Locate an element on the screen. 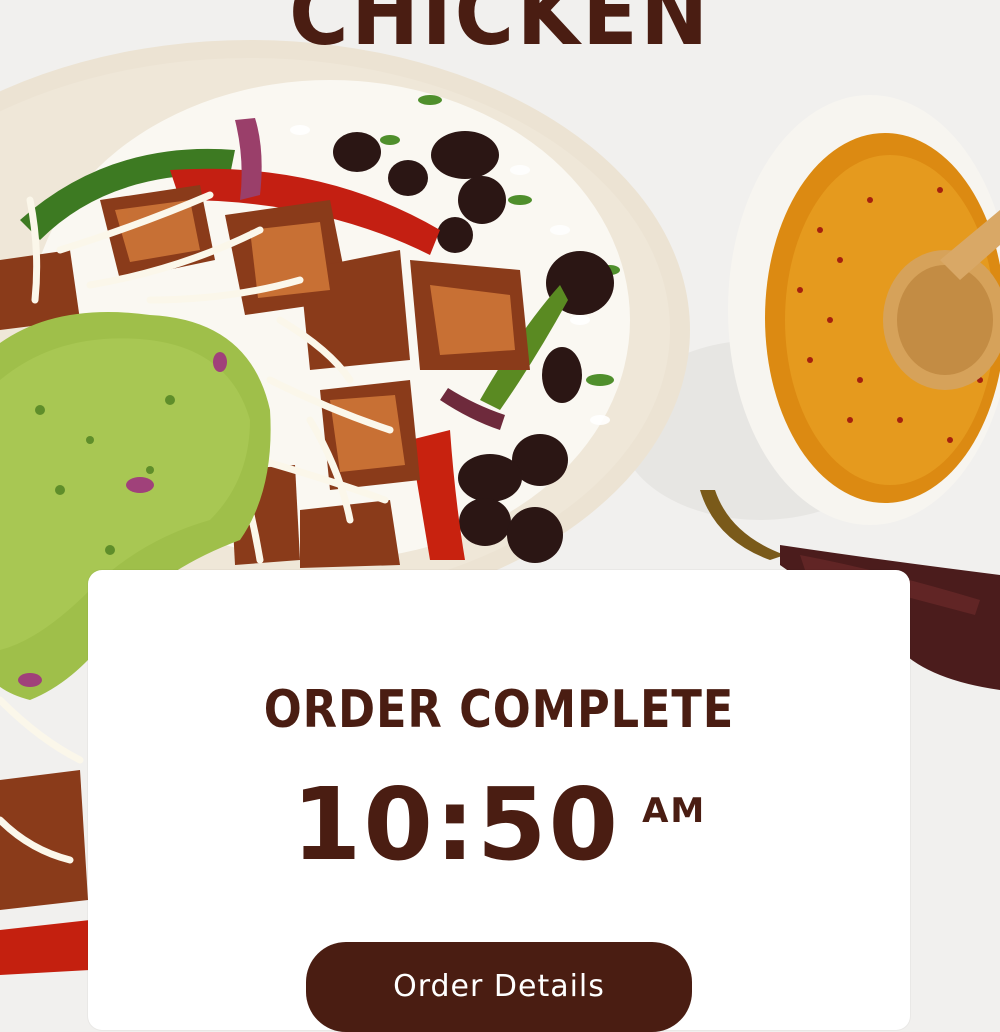 The width and height of the screenshot is (1000, 1032). pickup-time: 10:50 AM is located at coordinates (499, 825).